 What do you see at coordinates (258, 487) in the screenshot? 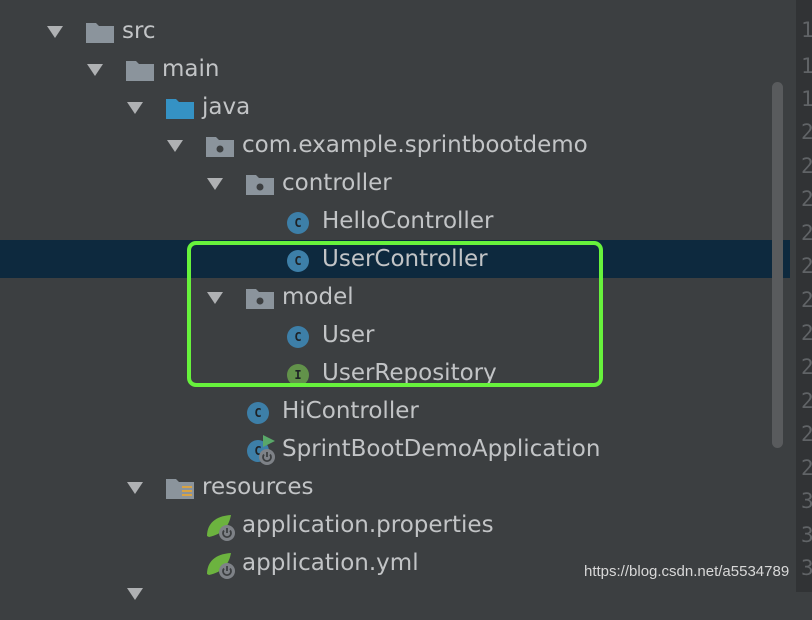
I see `tree-item-label: resources` at bounding box center [258, 487].